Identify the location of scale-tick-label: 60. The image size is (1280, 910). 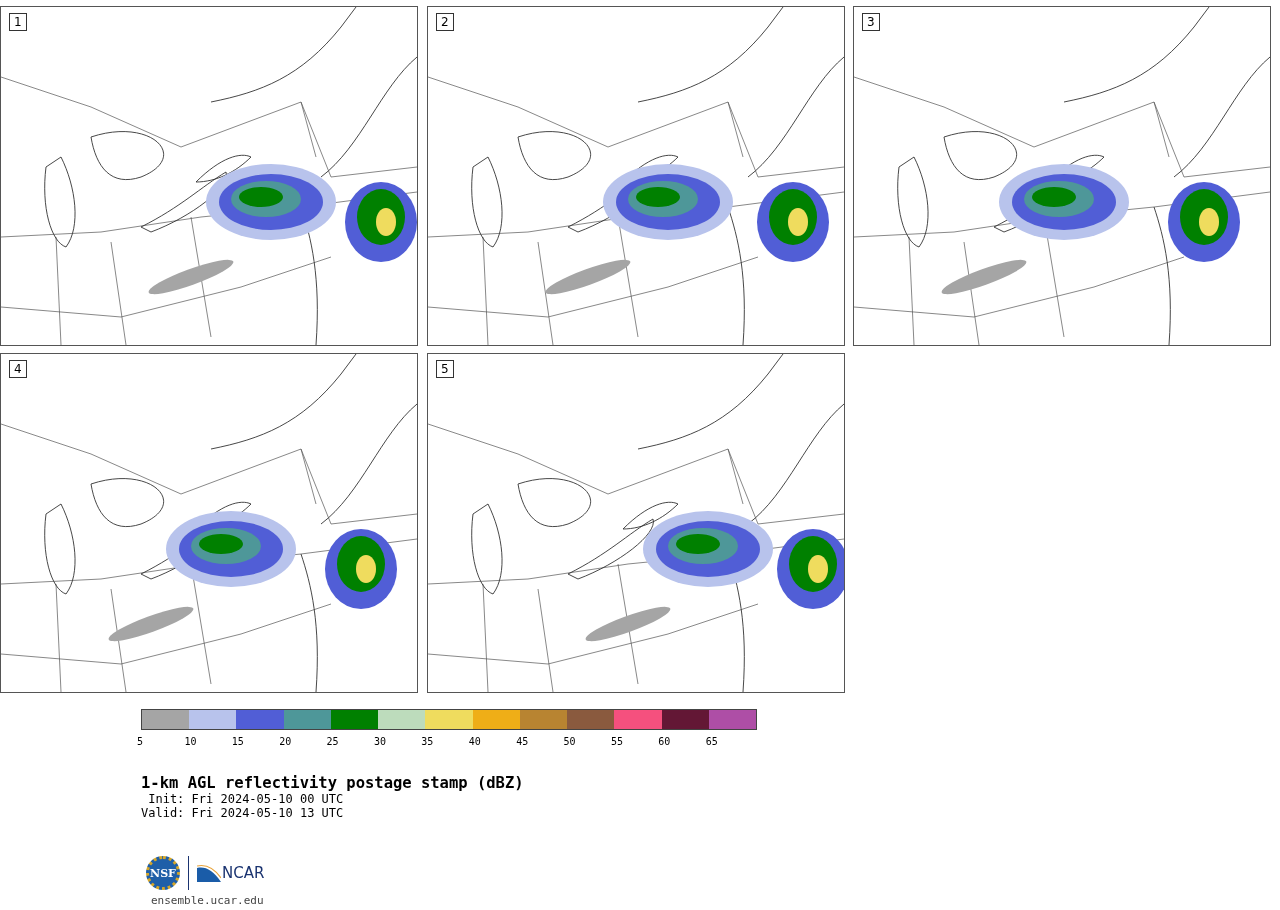
(664, 741).